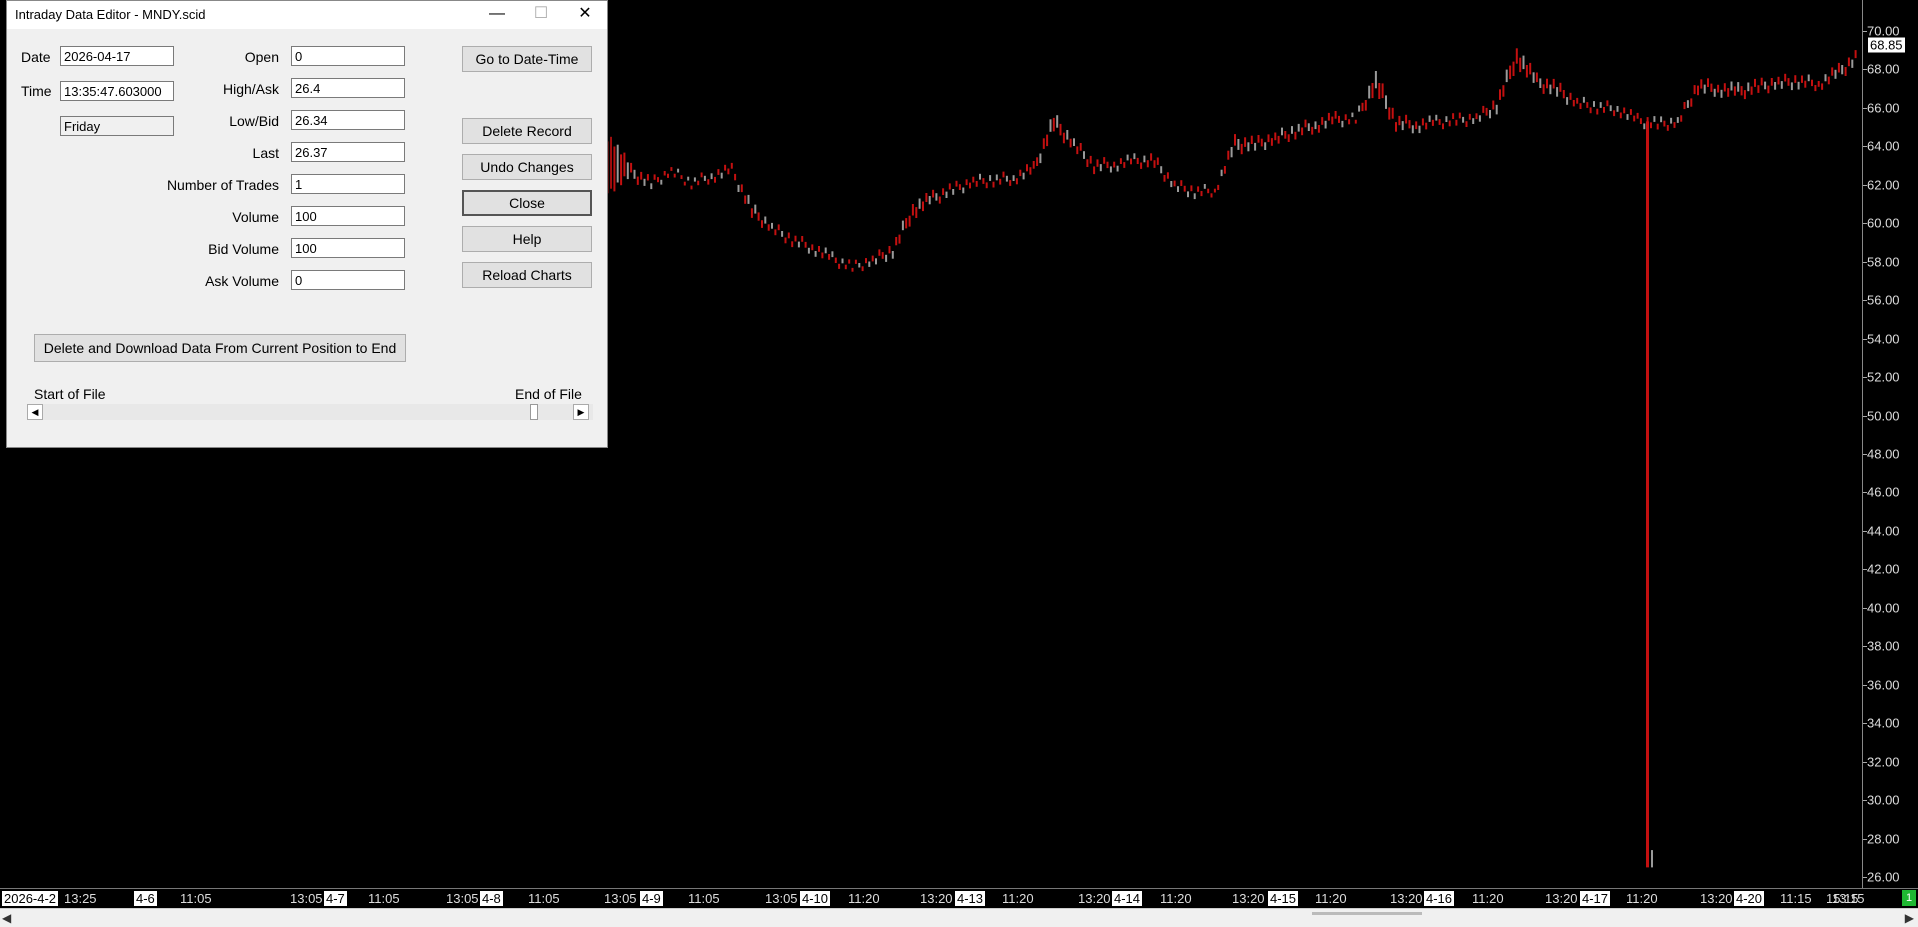 This screenshot has width=1918, height=927. Describe the element at coordinates (1909, 918) in the screenshot. I see `scroll-right-arrow-icon: ▶` at that location.